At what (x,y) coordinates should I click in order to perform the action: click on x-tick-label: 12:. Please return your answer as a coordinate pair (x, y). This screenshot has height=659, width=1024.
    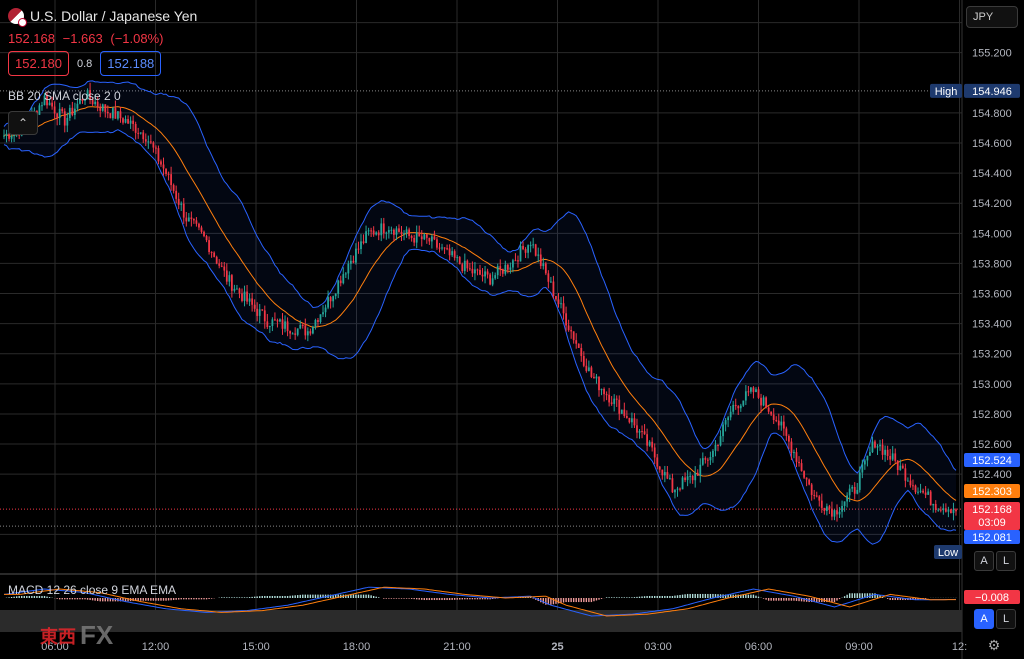
    Looking at the image, I should click on (959, 647).